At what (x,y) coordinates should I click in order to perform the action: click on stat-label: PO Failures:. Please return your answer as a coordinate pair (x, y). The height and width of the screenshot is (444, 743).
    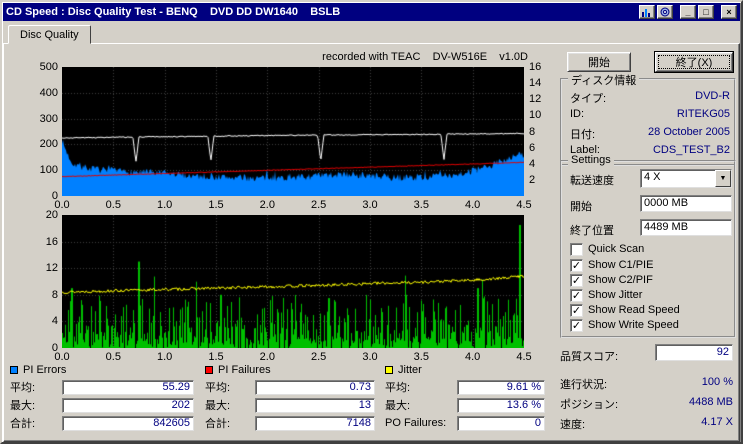
    Looking at the image, I should click on (416, 423).